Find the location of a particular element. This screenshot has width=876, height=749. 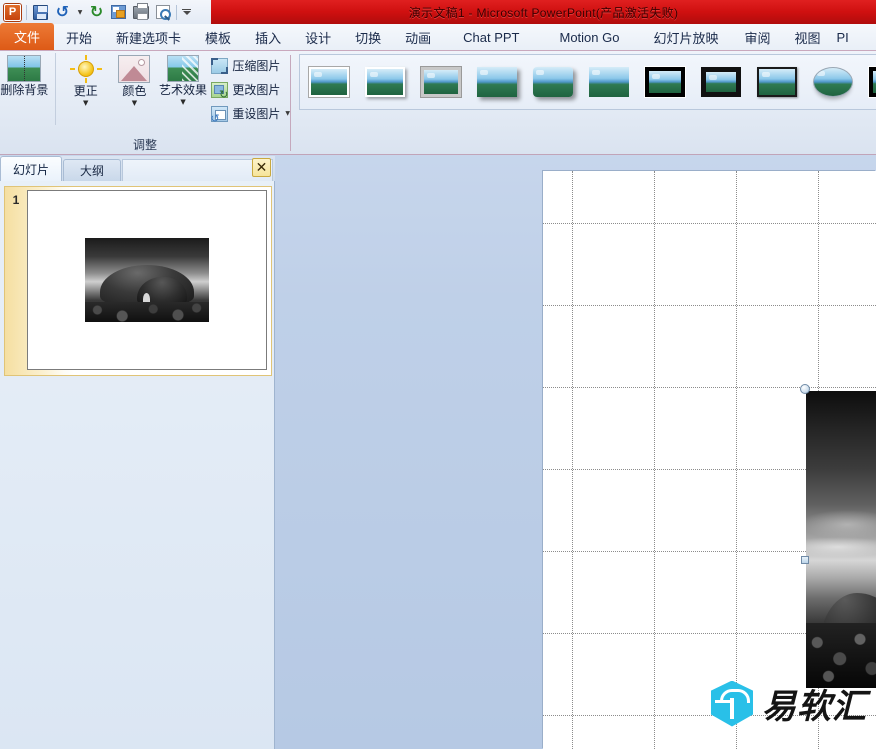

close-panel-button: ✕ is located at coordinates (261, 167).